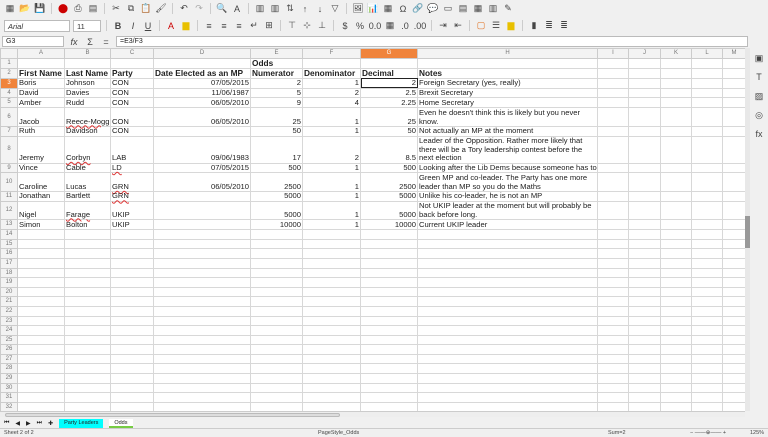  I want to click on cell-A14, so click(41, 234).